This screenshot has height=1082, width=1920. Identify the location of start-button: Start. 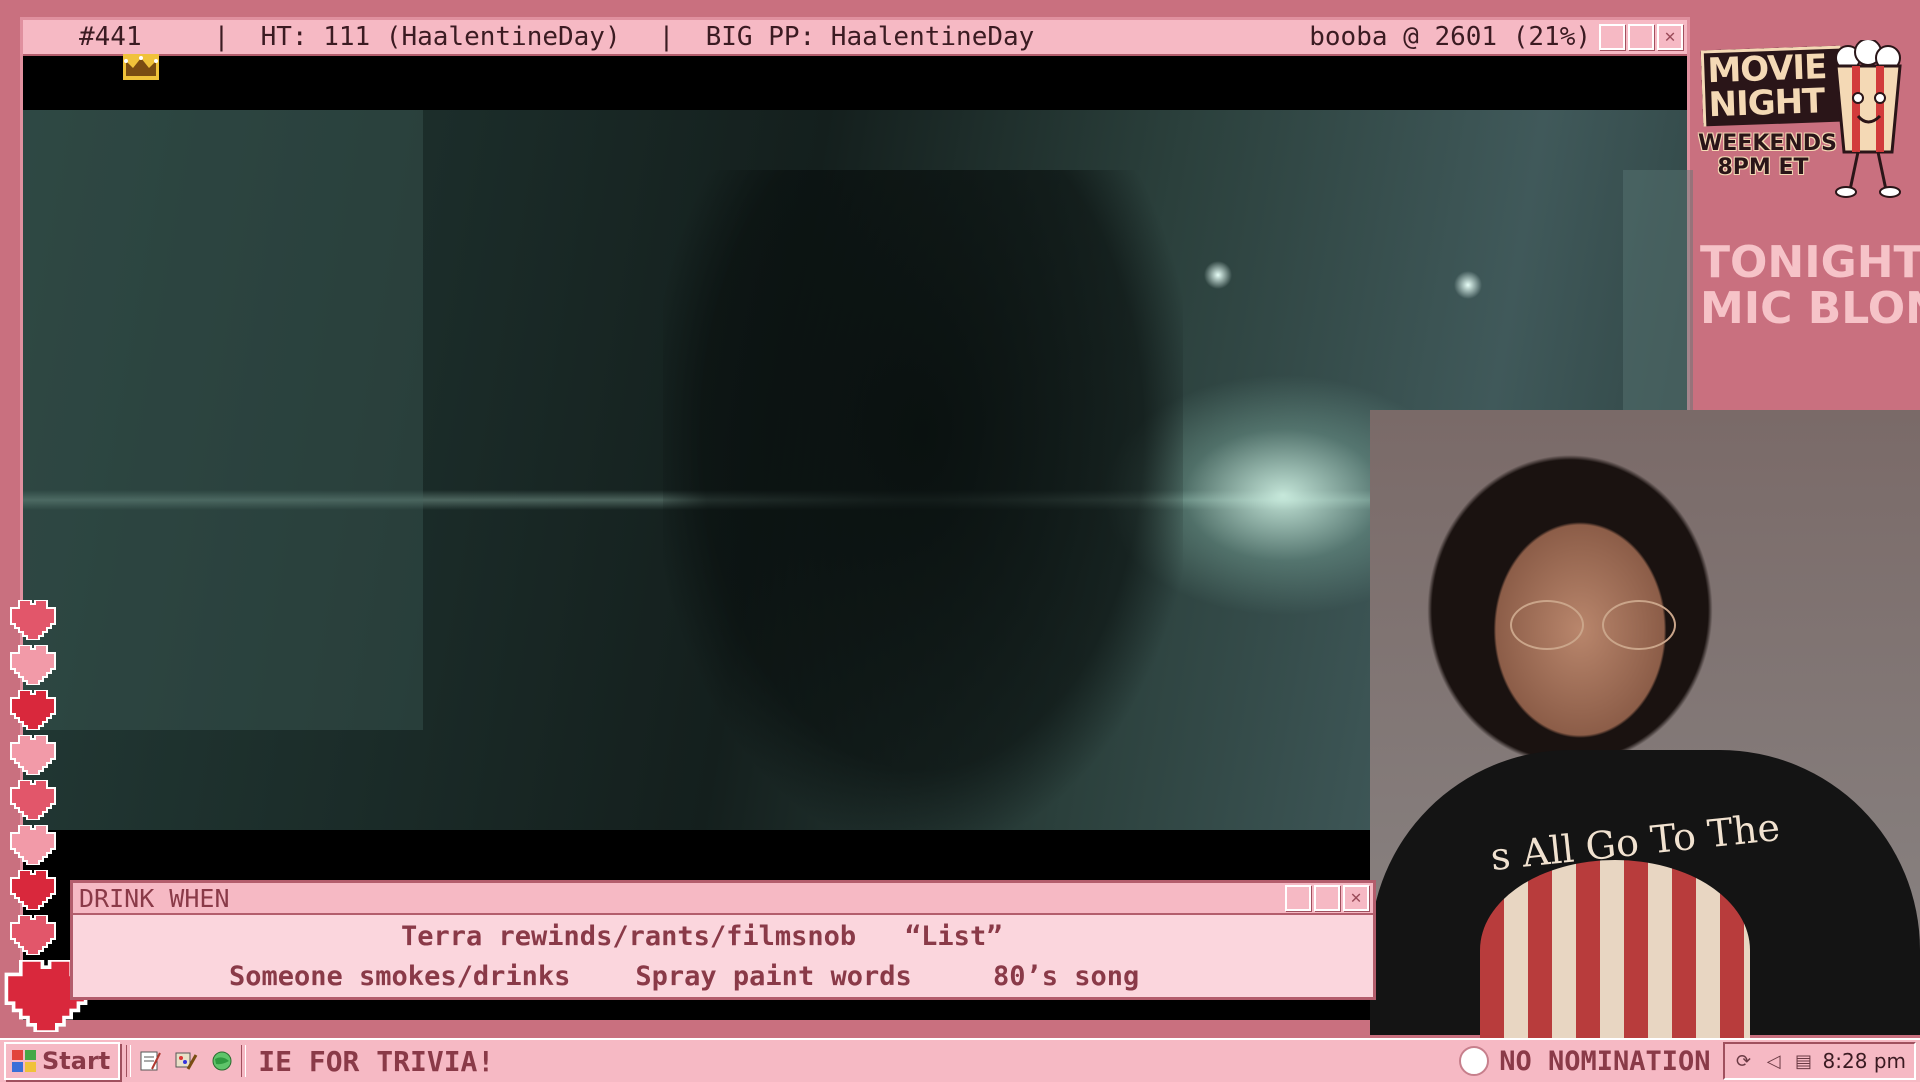
(62, 1061).